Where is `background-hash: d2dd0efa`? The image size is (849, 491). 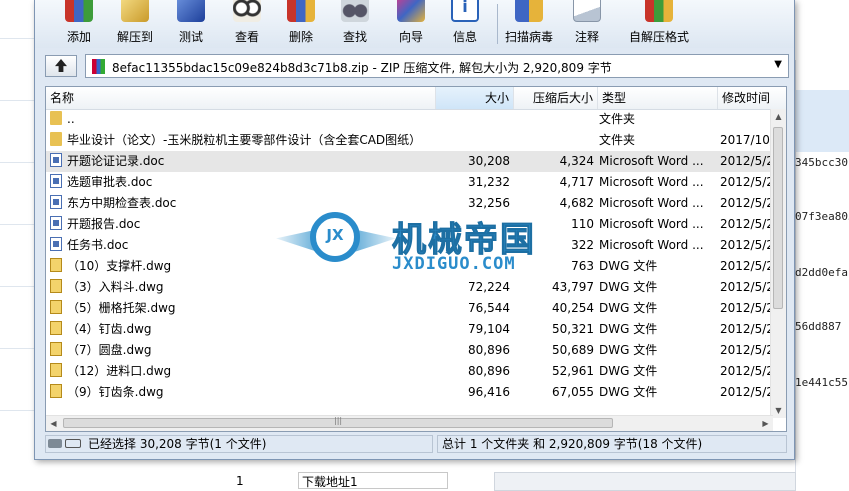
background-hash: d2dd0efa is located at coordinates (821, 272).